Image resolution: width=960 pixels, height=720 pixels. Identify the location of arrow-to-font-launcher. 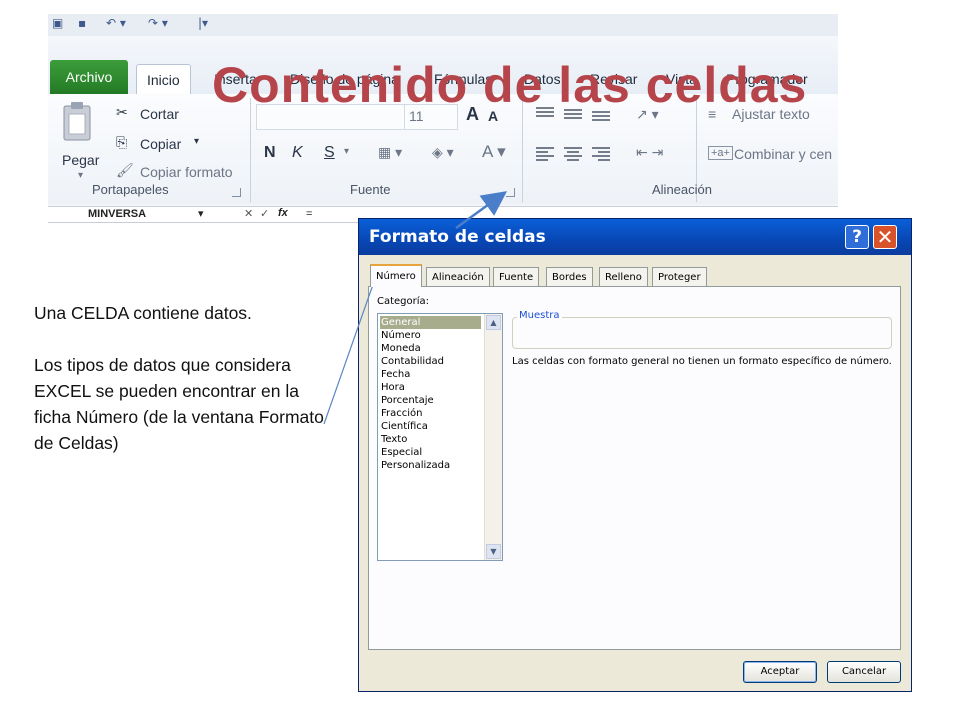
(481, 210).